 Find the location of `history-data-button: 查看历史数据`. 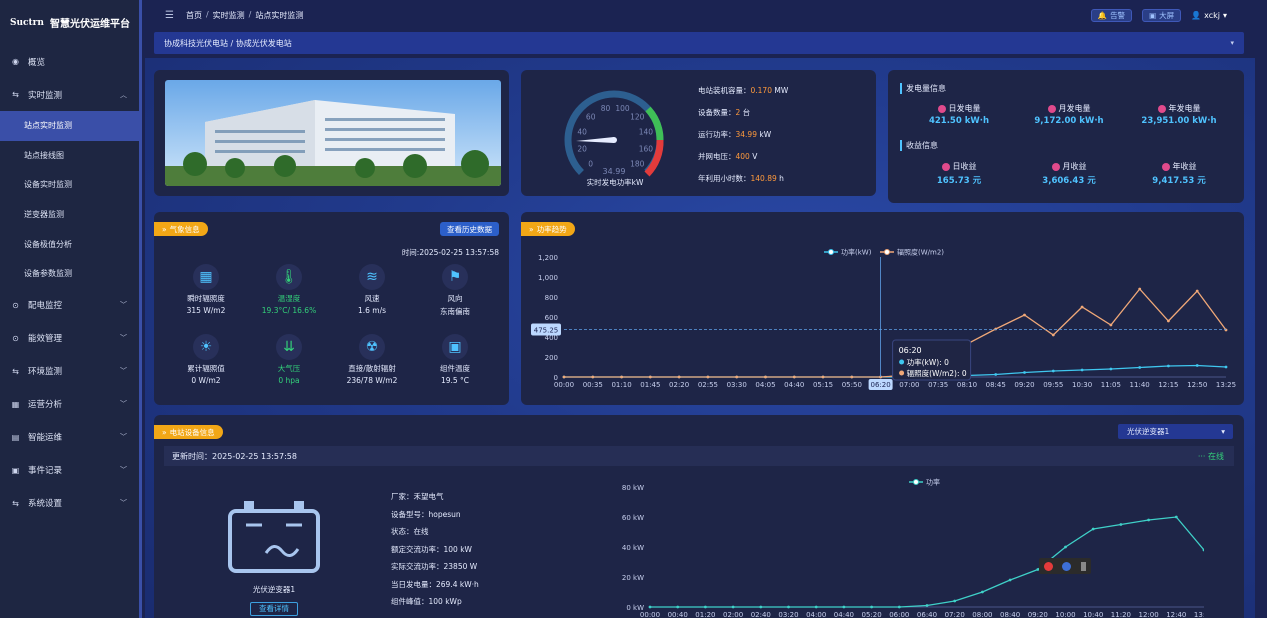

history-data-button: 查看历史数据 is located at coordinates (469, 229).